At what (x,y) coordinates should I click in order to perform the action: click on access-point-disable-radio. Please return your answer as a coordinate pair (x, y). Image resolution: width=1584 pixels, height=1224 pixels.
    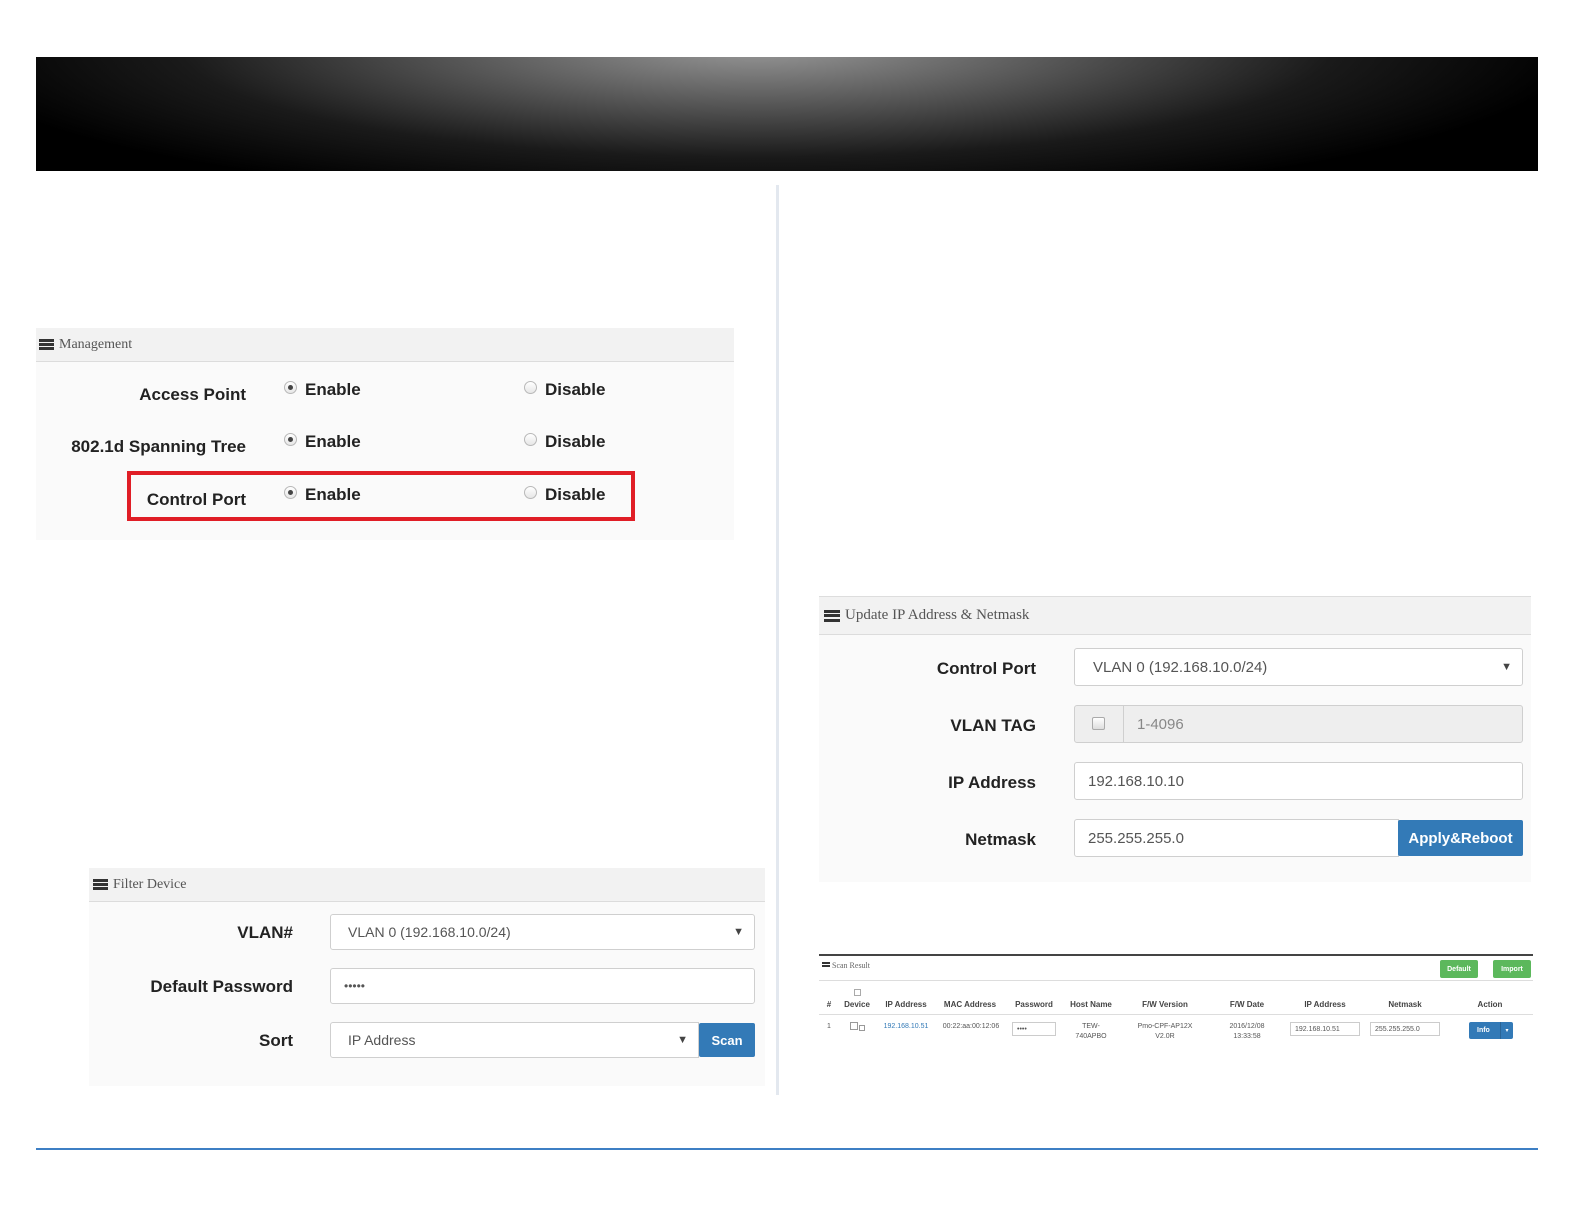
    Looking at the image, I should click on (530, 387).